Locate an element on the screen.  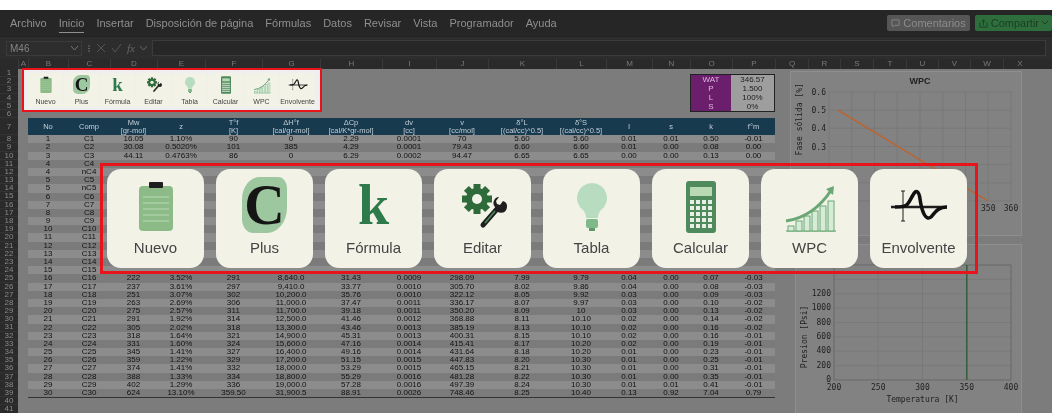
tool-button: Nuevo is located at coordinates (155, 218).